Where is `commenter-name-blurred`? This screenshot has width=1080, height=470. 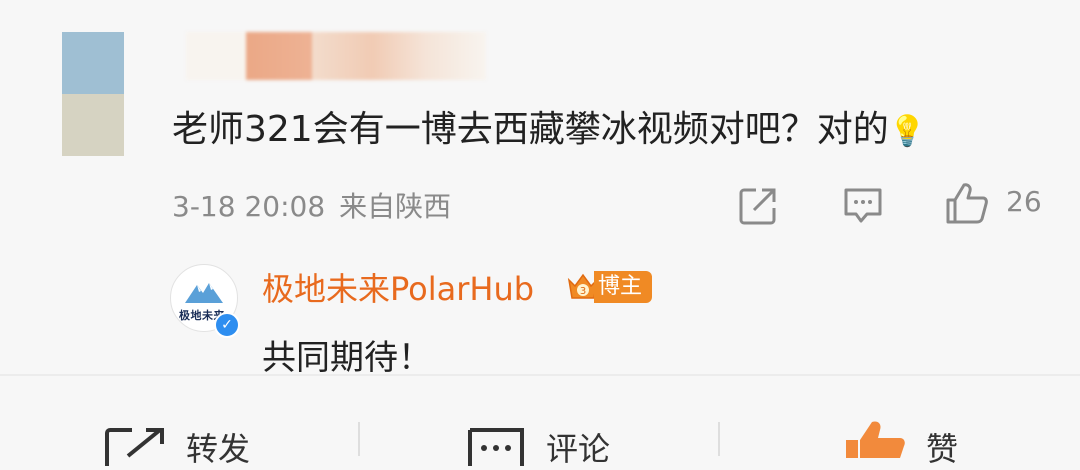 commenter-name-blurred is located at coordinates (336, 56).